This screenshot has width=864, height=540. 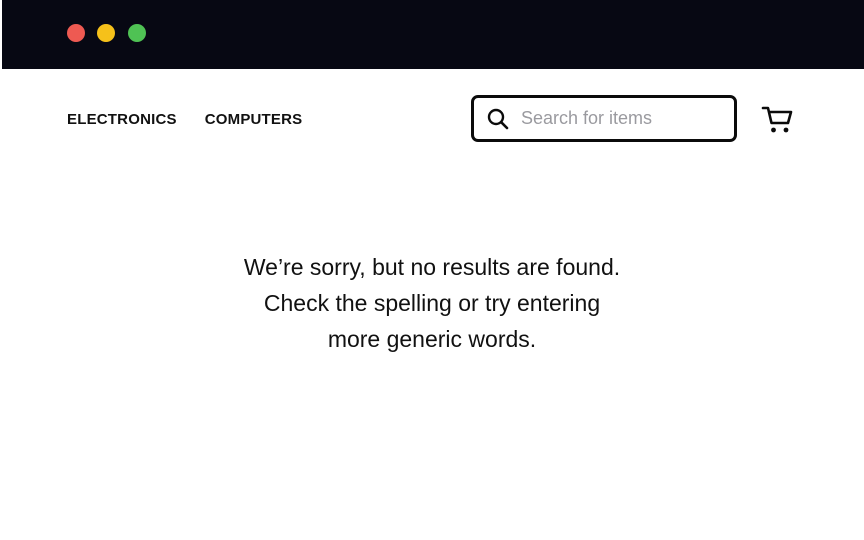 I want to click on window-title-bar, so click(x=433, y=34).